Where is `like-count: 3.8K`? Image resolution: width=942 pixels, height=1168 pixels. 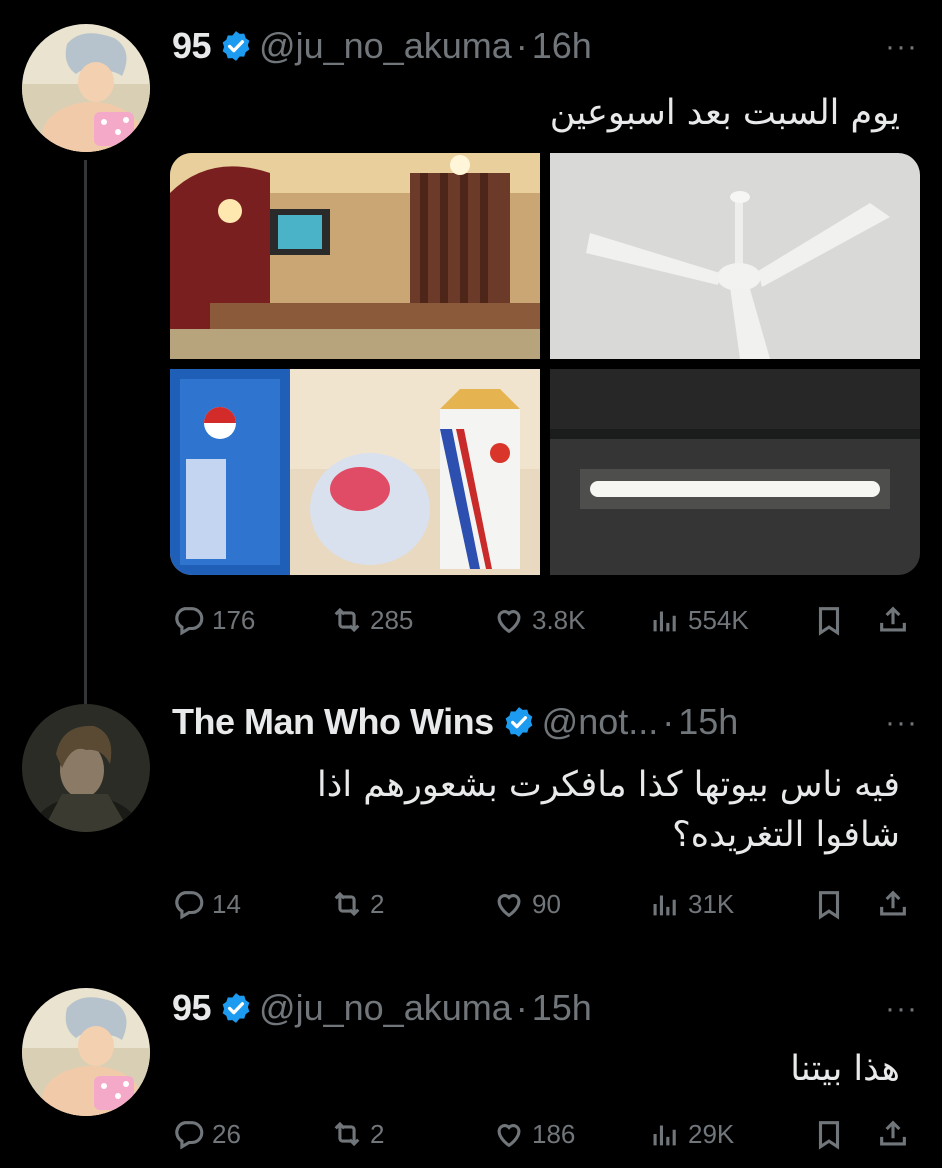 like-count: 3.8K is located at coordinates (559, 619).